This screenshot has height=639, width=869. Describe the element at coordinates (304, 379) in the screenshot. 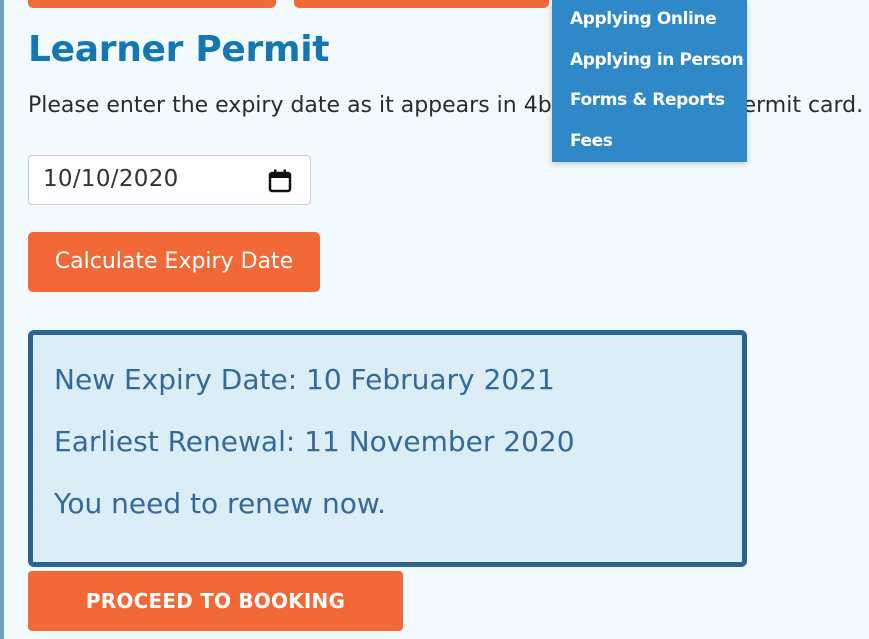

I see `new-expiry-date: New Expiry Date: 10 February 2021` at that location.